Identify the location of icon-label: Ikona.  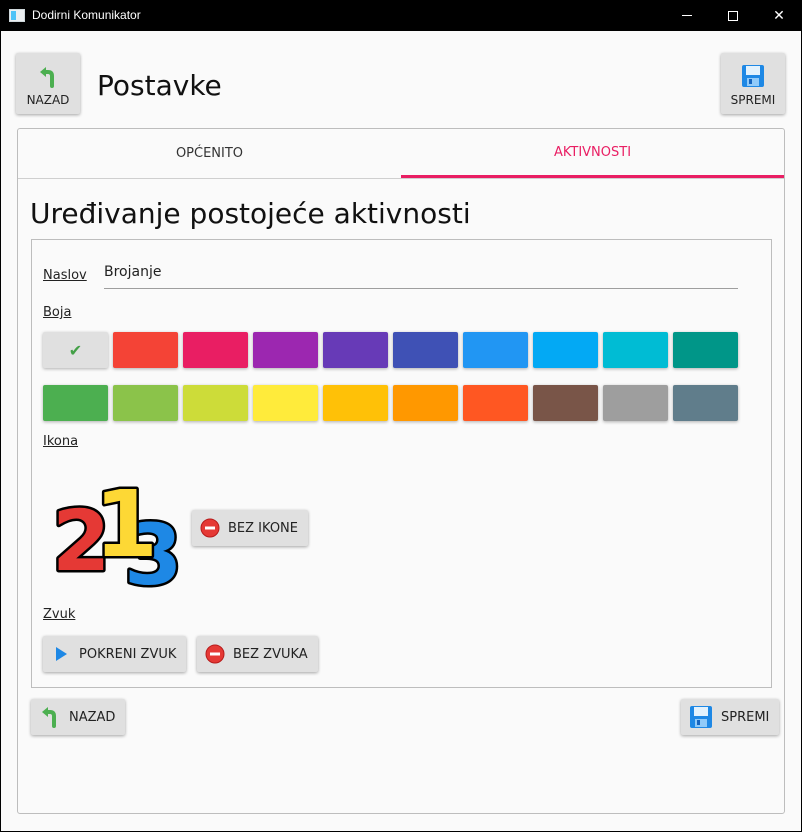
(61, 441).